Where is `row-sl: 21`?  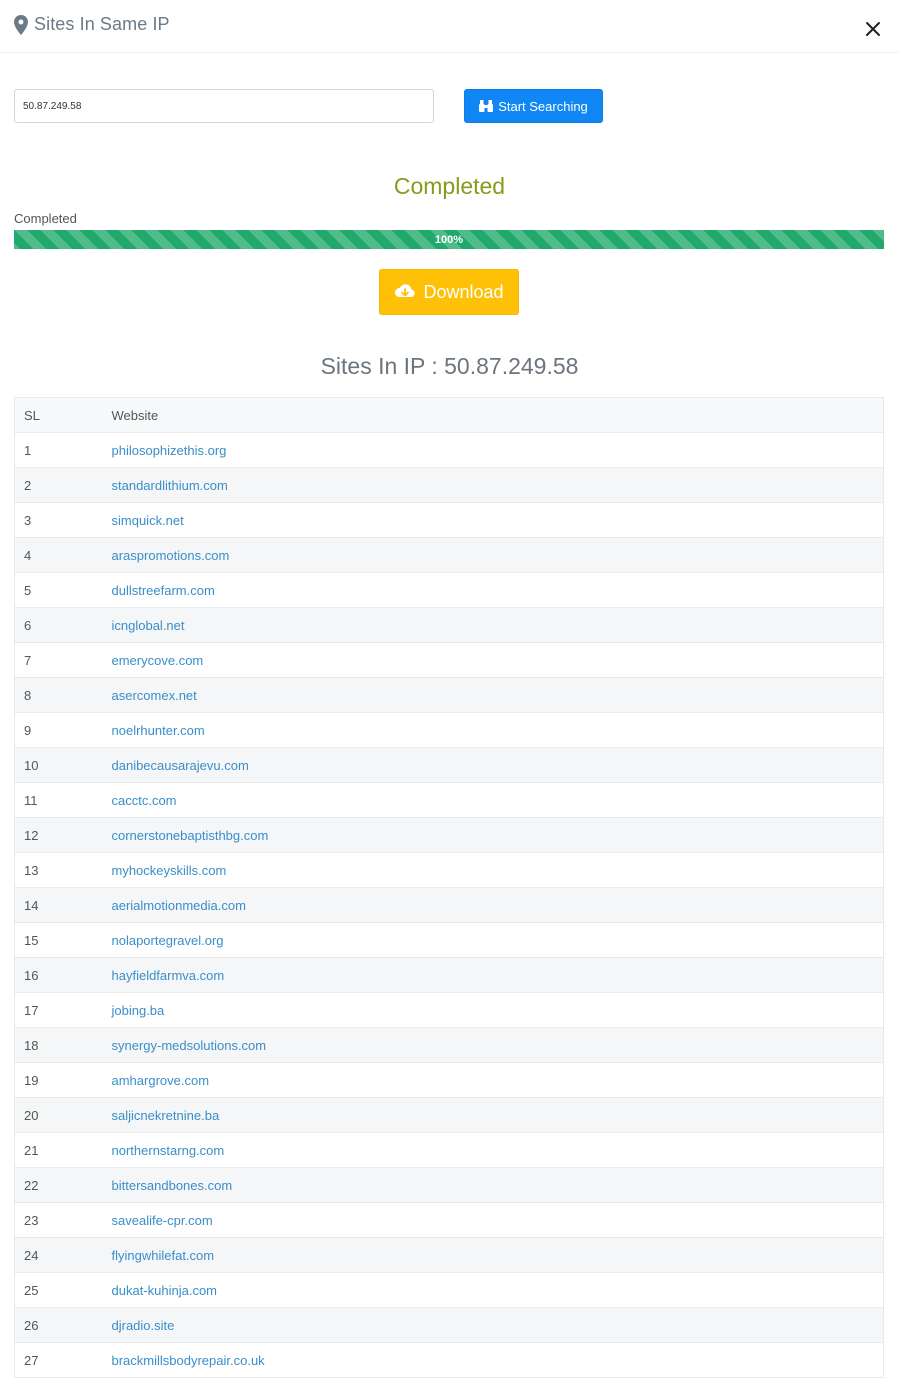
row-sl: 21 is located at coordinates (58, 1150).